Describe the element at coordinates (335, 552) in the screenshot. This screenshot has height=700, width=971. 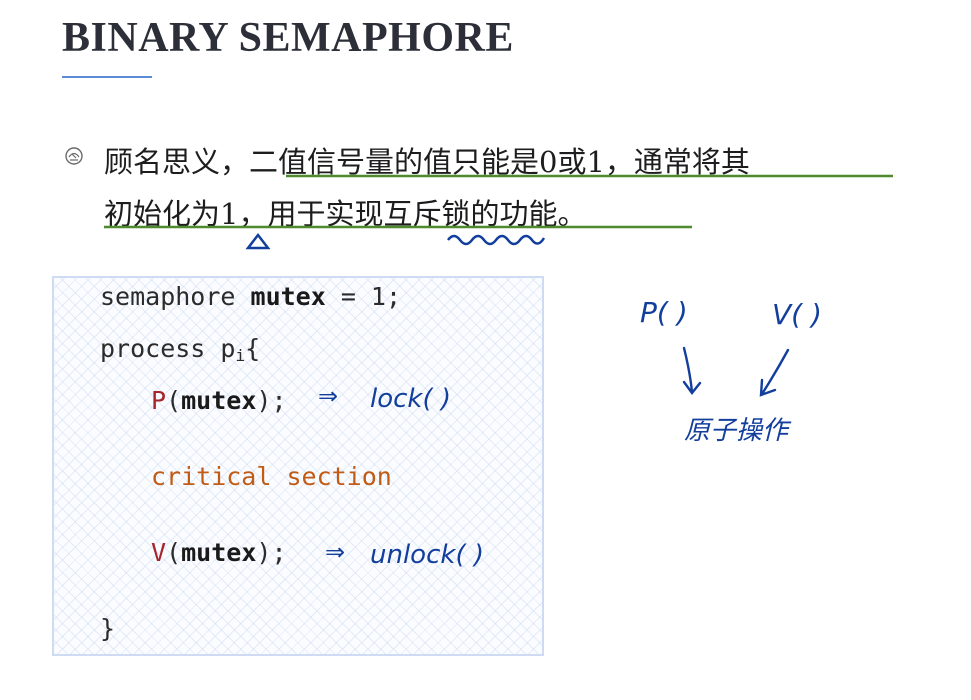
I see `arrow-to-unlock: ⇒` at that location.